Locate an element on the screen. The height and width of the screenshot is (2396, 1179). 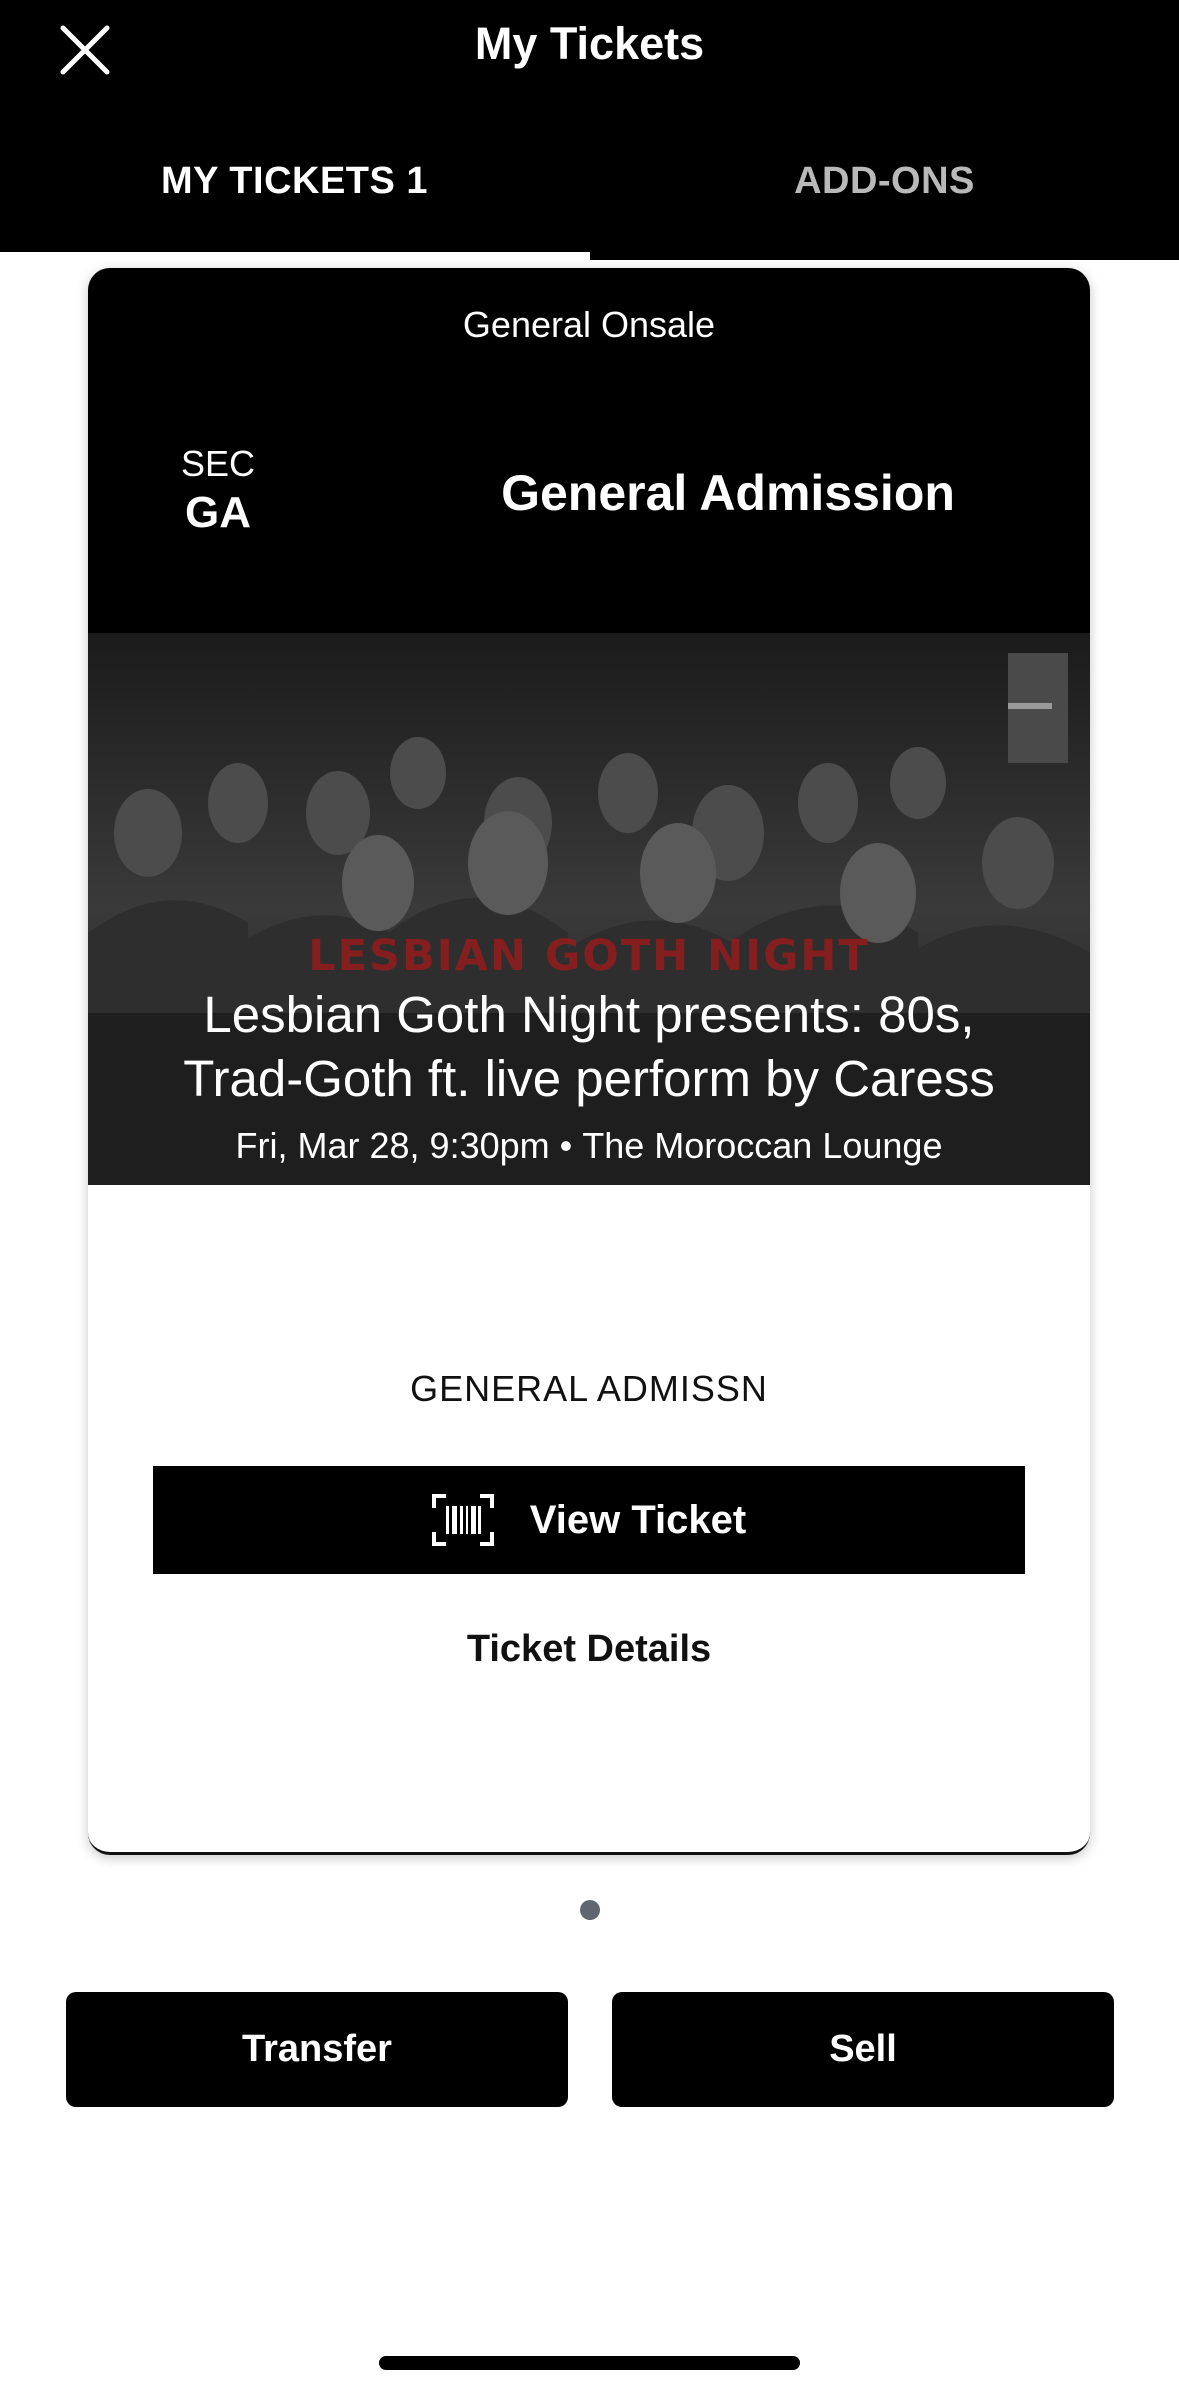
section-block: SEC GA is located at coordinates (218, 492).